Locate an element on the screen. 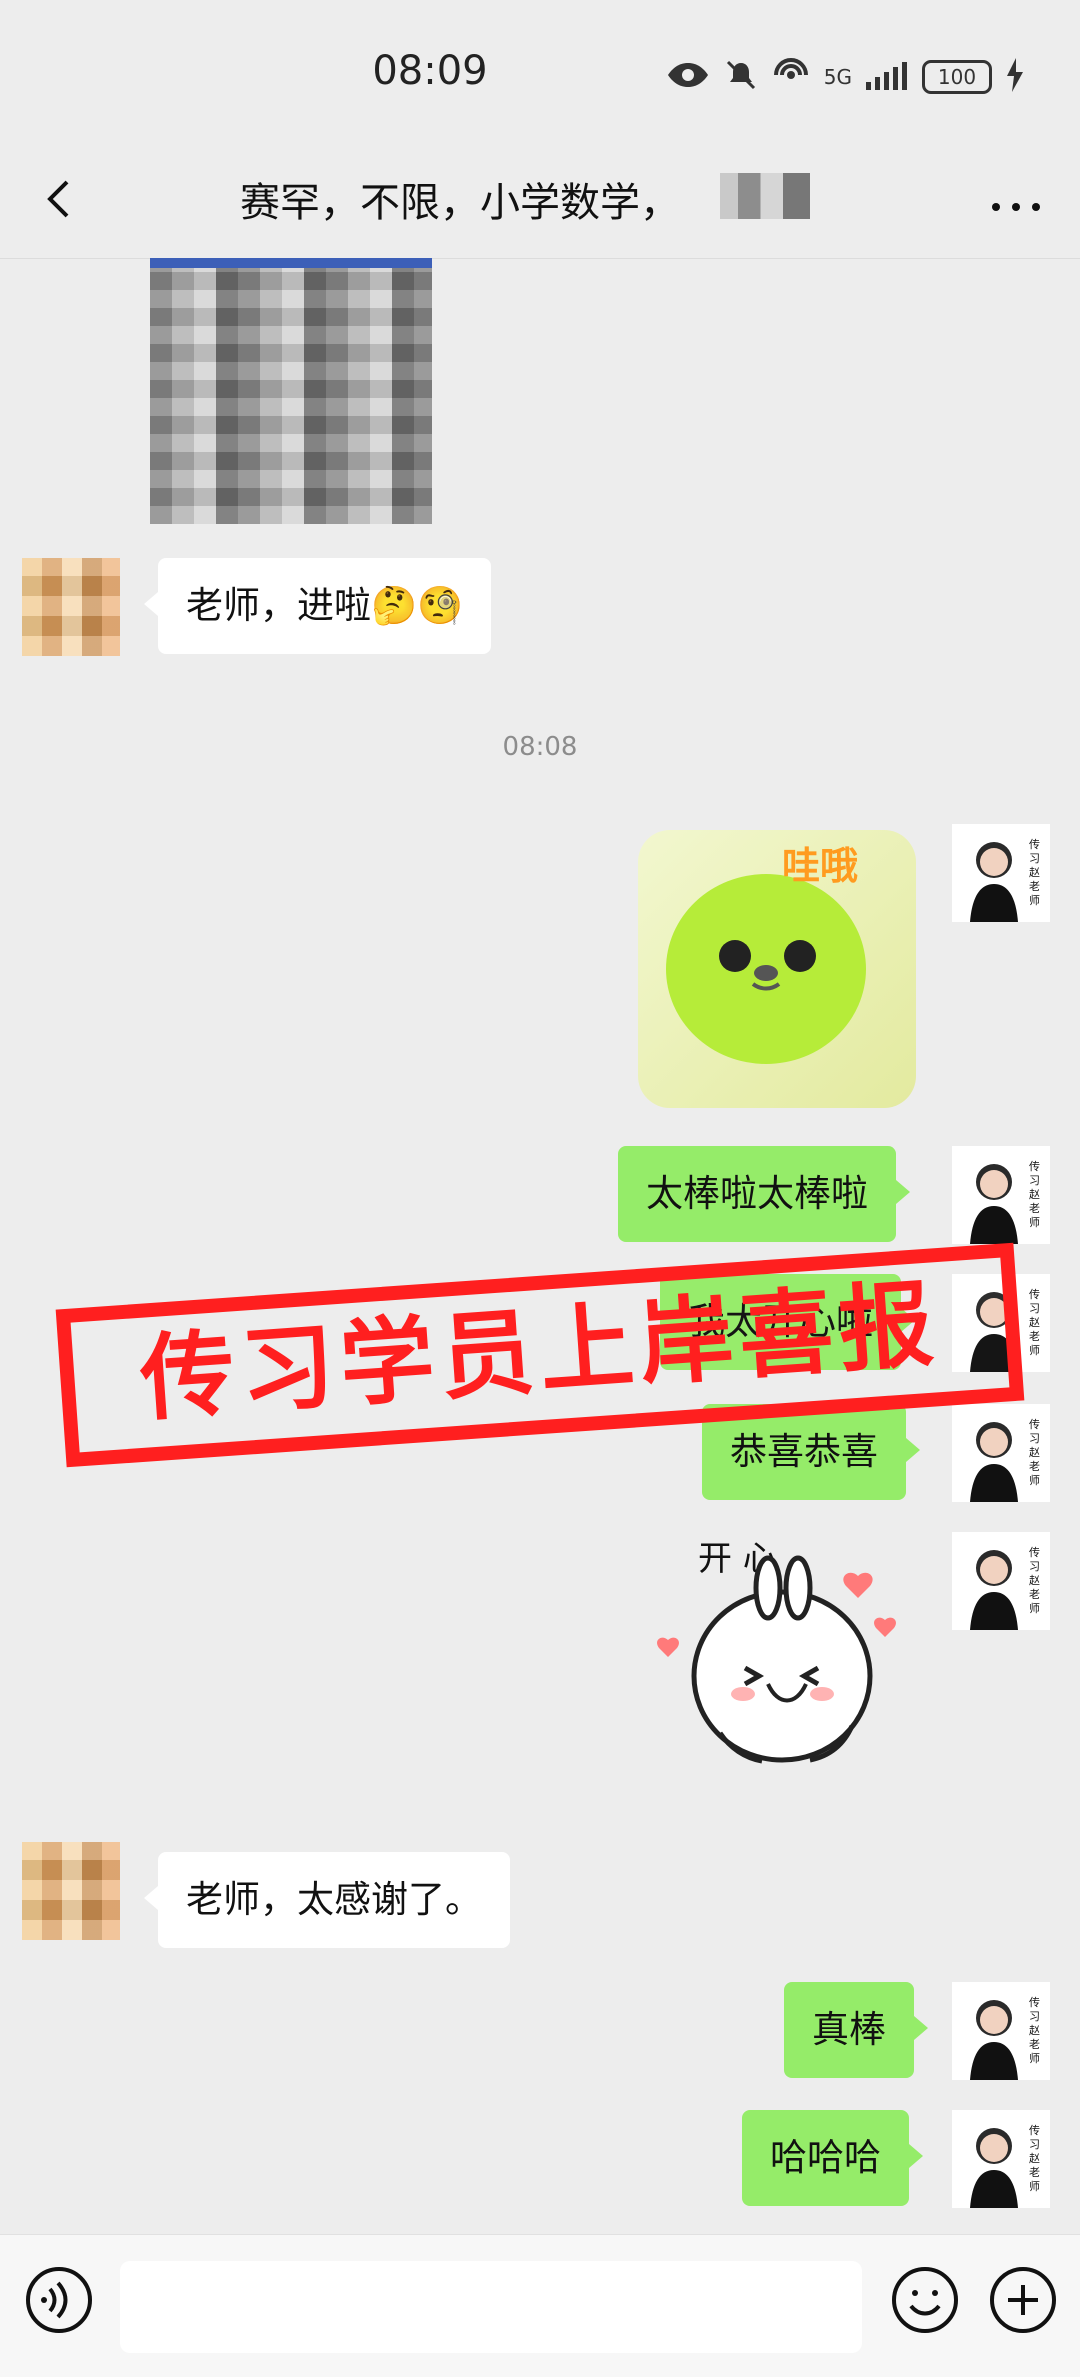 This screenshot has height=2377, width=1080. back-button is located at coordinates (61, 199).